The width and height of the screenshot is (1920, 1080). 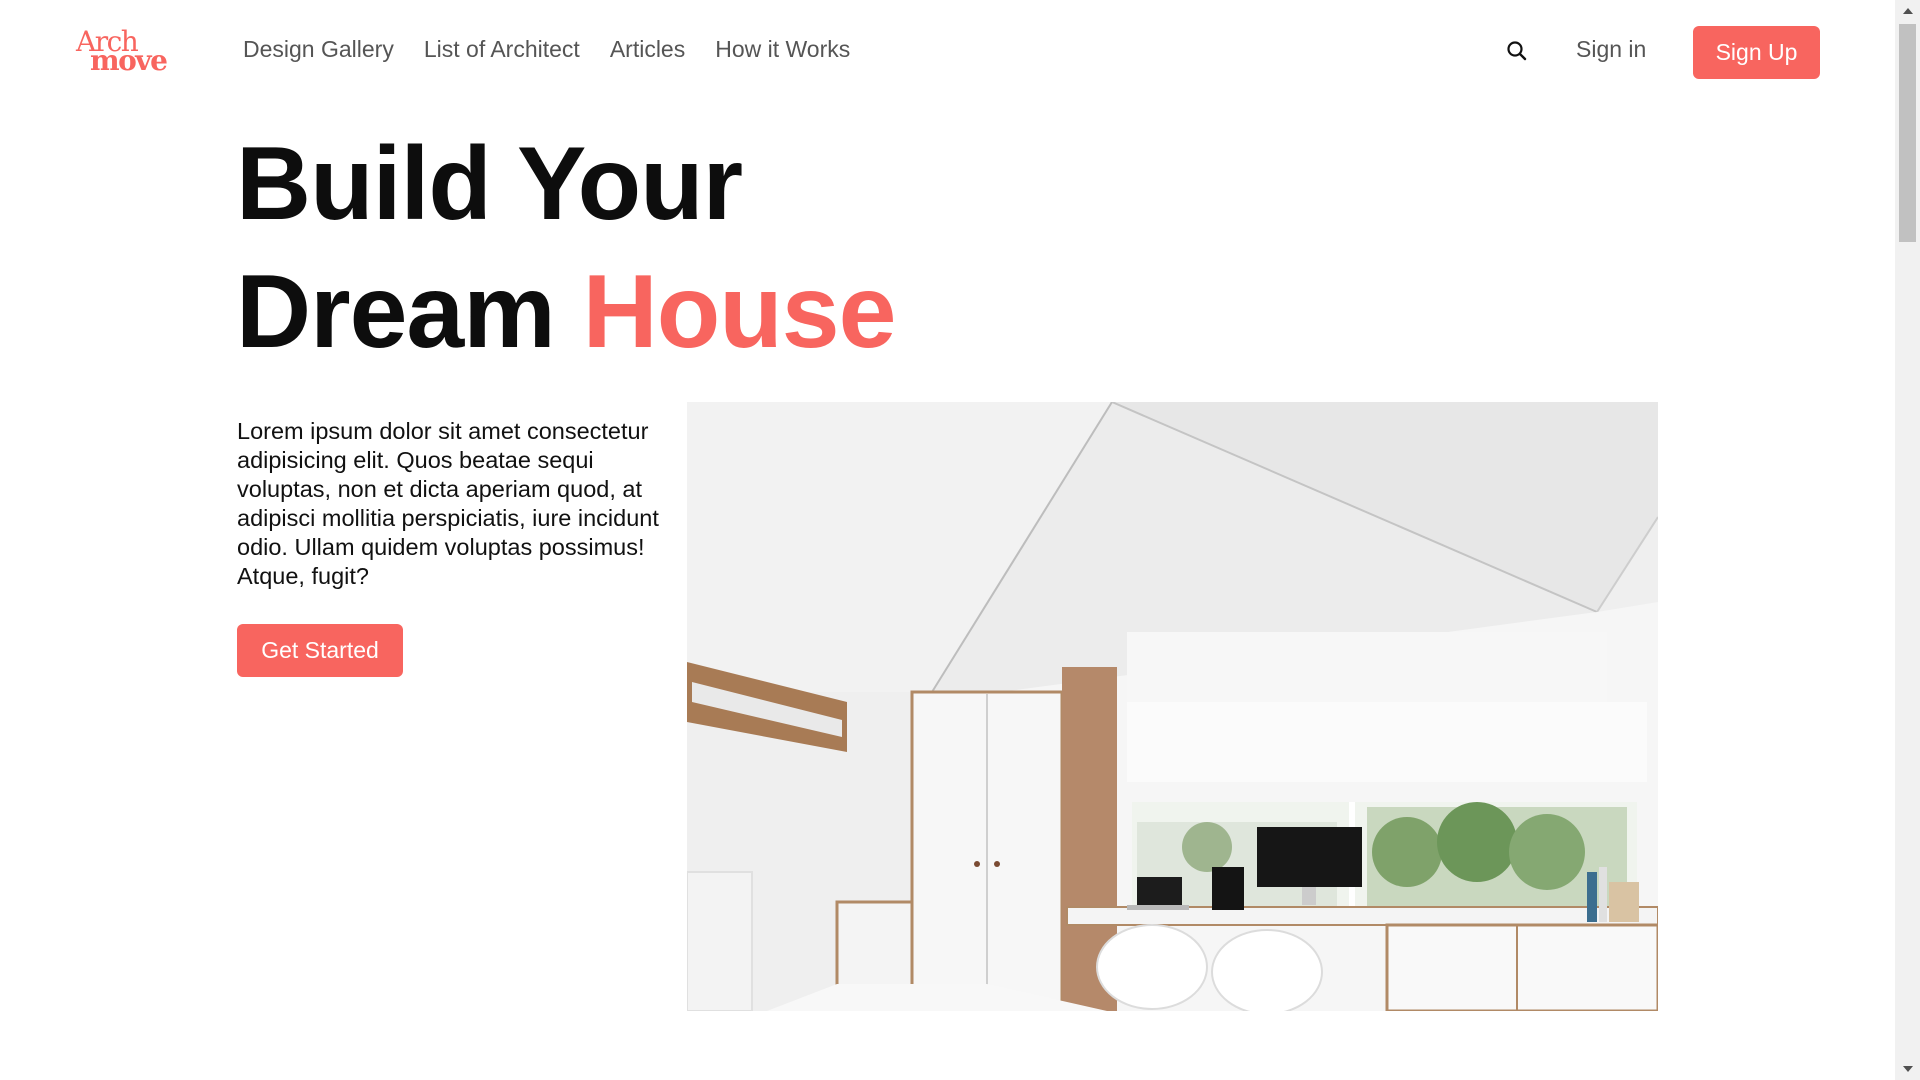 What do you see at coordinates (1611, 49) in the screenshot?
I see `sign-in-link: Sign in` at bounding box center [1611, 49].